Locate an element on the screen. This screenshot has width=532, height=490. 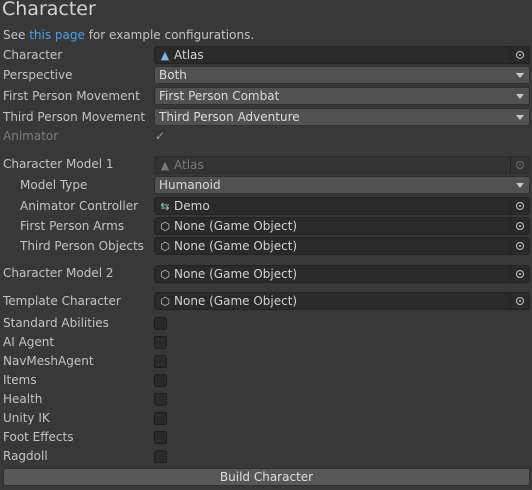
character-object-field: ▲ Atlas is located at coordinates (342, 55).